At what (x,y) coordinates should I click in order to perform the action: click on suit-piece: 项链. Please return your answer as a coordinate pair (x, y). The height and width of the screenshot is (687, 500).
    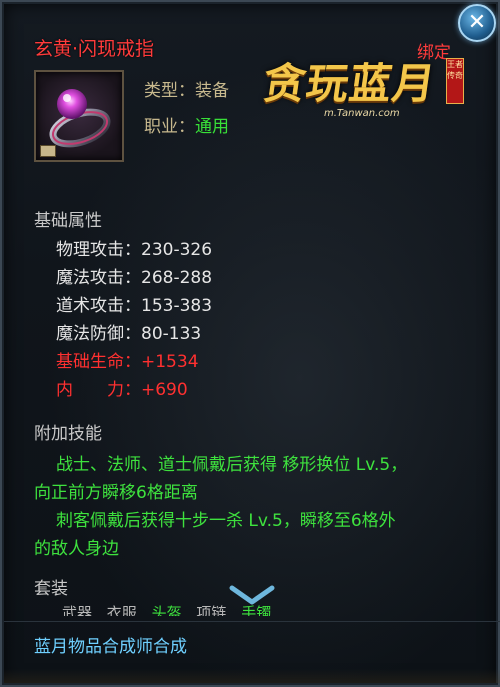
    Looking at the image, I should click on (211, 610).